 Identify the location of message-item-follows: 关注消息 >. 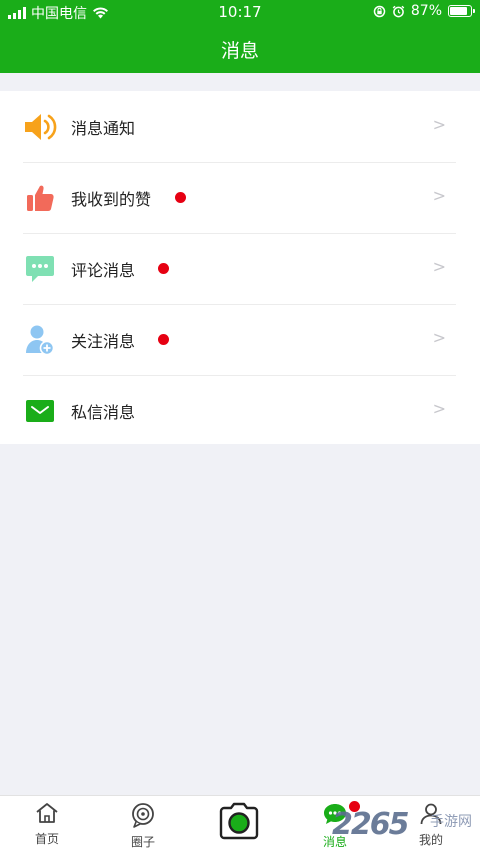
(240, 339).